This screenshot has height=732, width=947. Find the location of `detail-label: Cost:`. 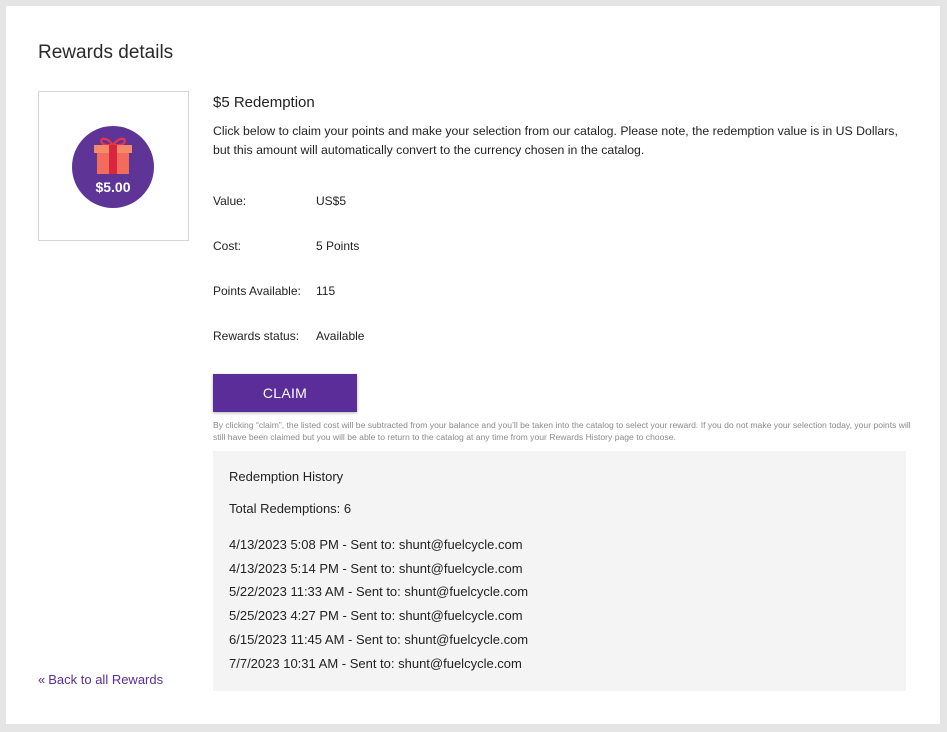

detail-label: Cost: is located at coordinates (227, 246).